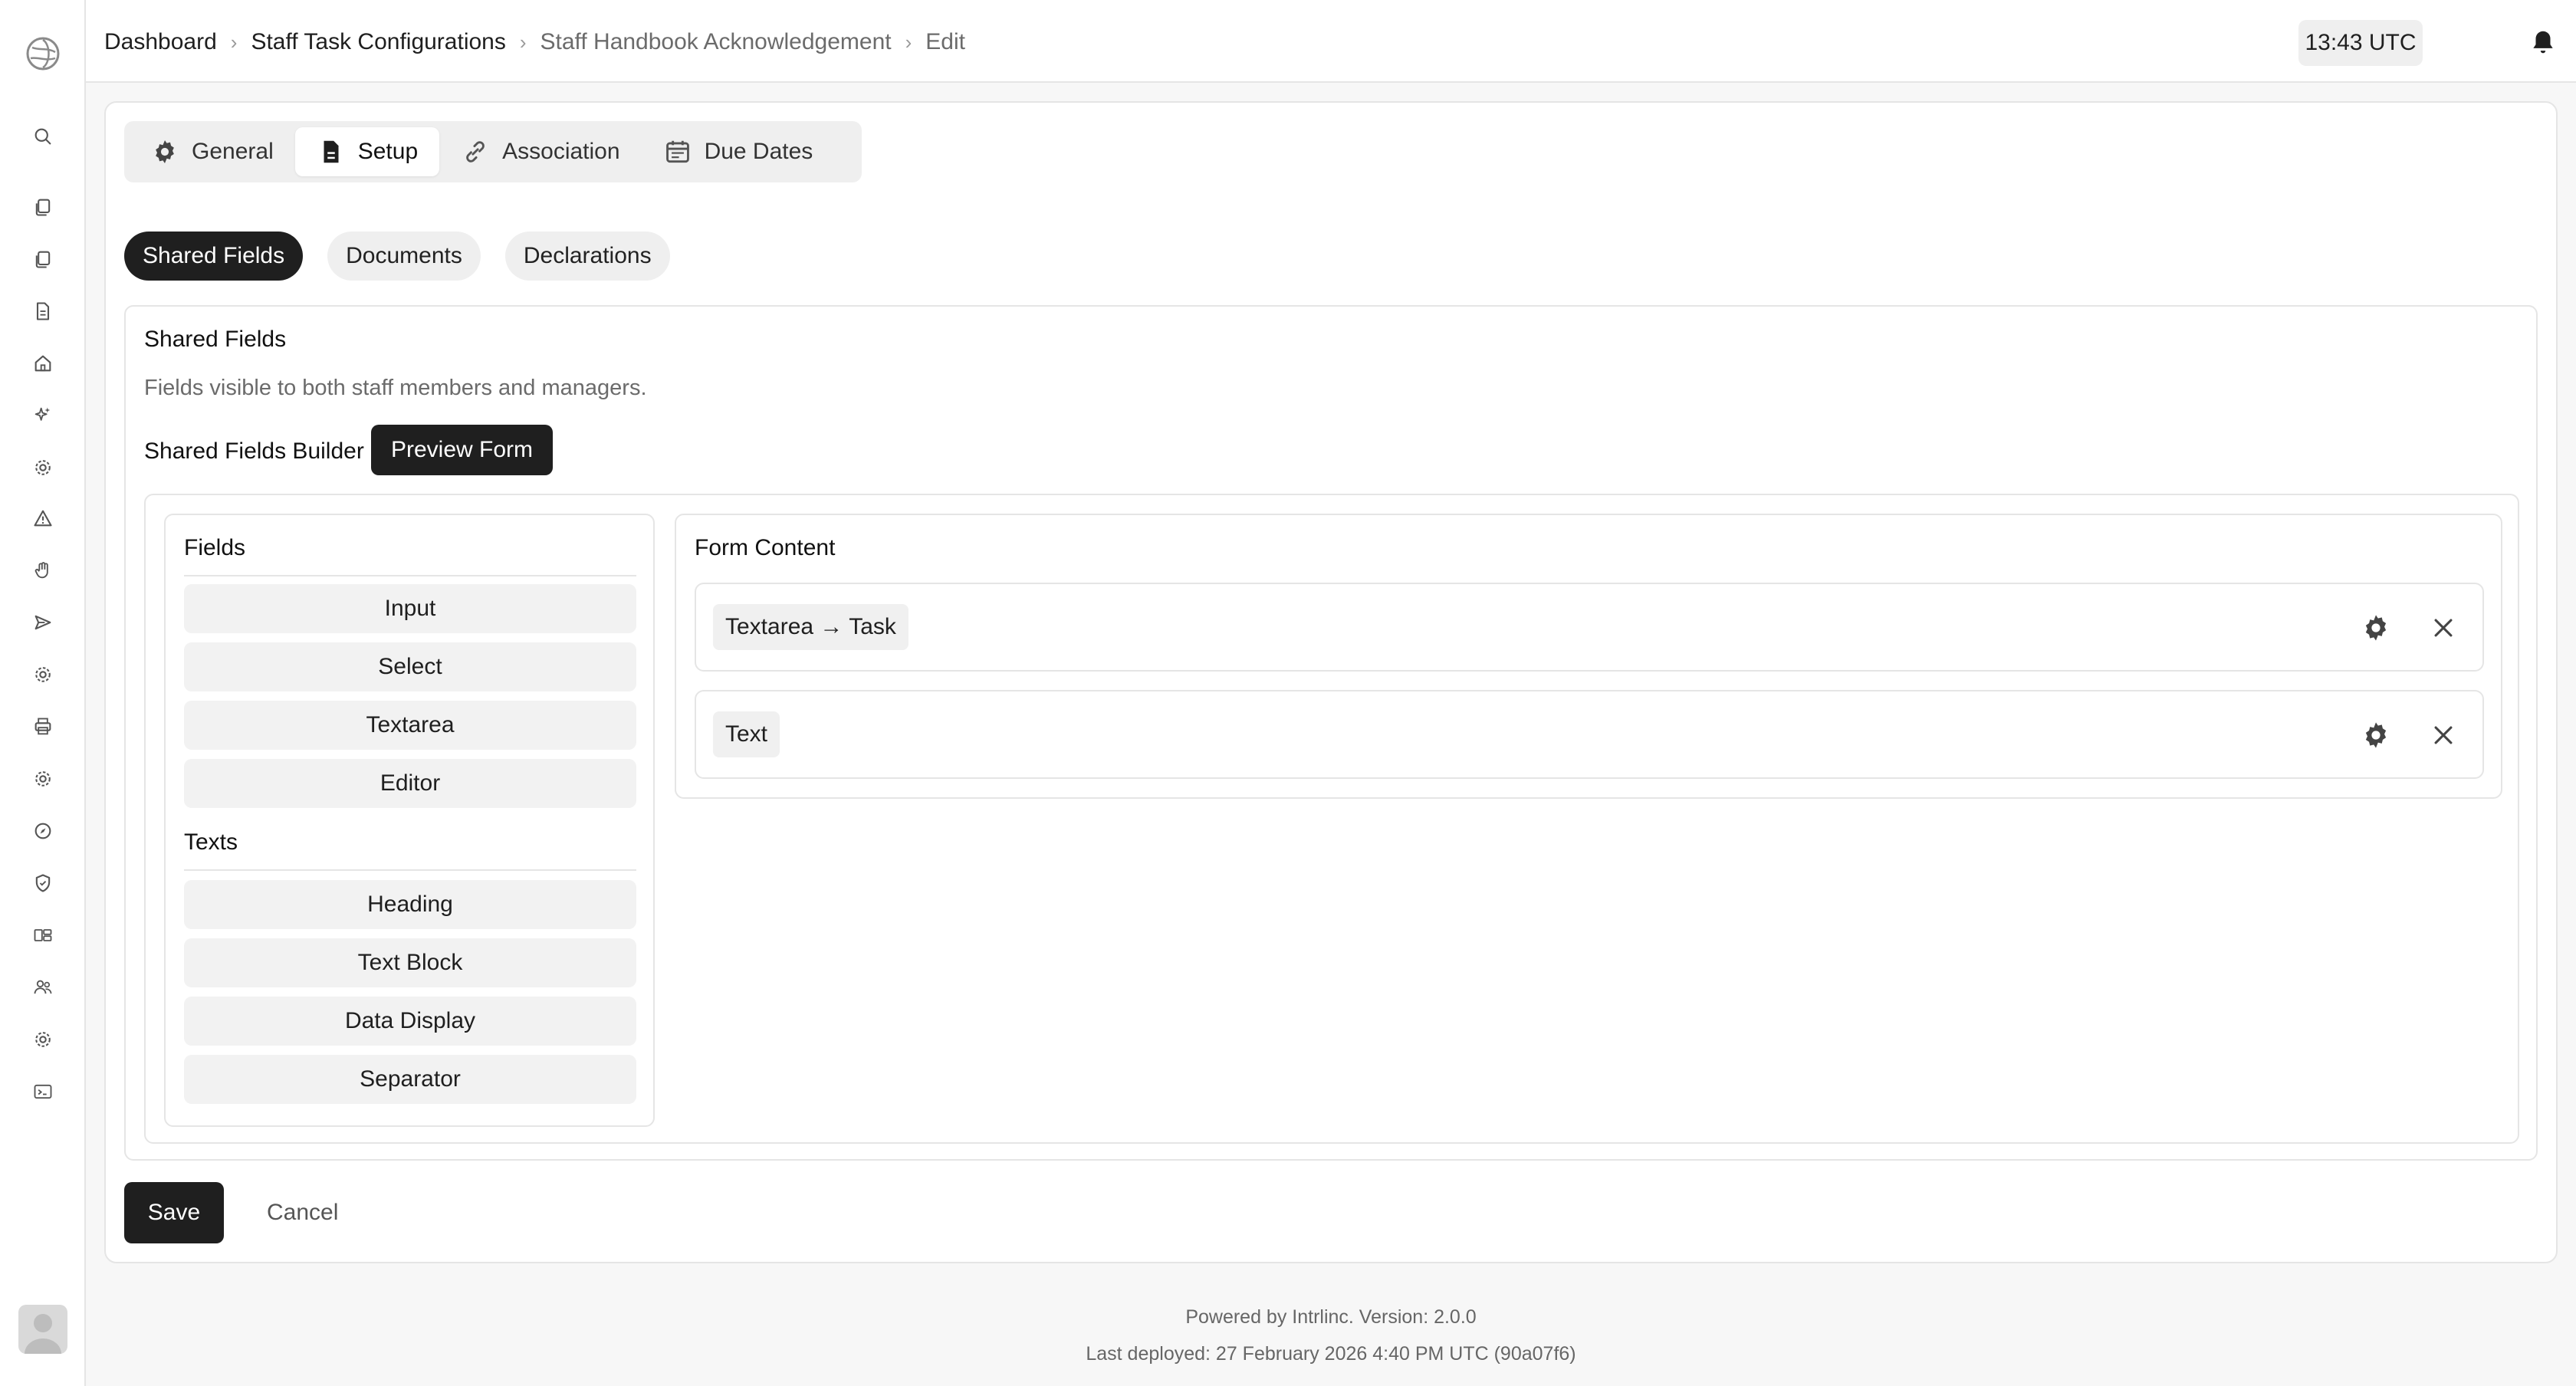 This screenshot has height=1386, width=2576. Describe the element at coordinates (174, 1213) in the screenshot. I see `save-button: Save` at that location.